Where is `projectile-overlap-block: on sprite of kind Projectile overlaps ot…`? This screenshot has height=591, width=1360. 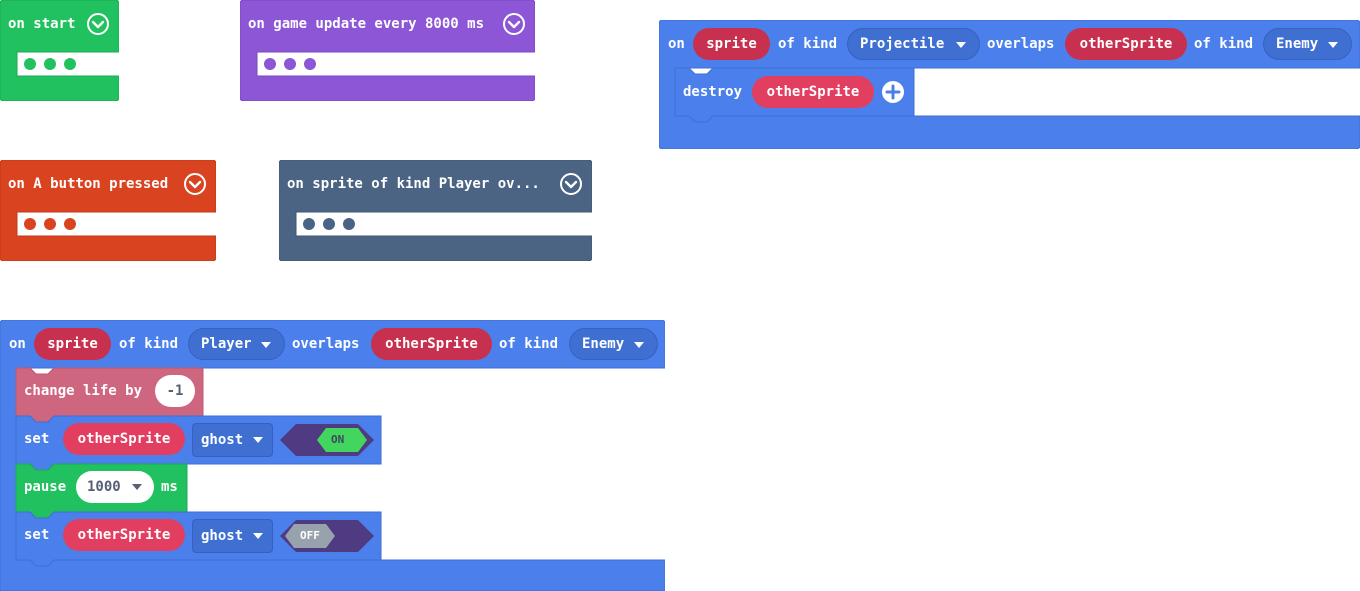
projectile-overlap-block: on sprite of kind Projectile overlaps ot… is located at coordinates (1009, 84).